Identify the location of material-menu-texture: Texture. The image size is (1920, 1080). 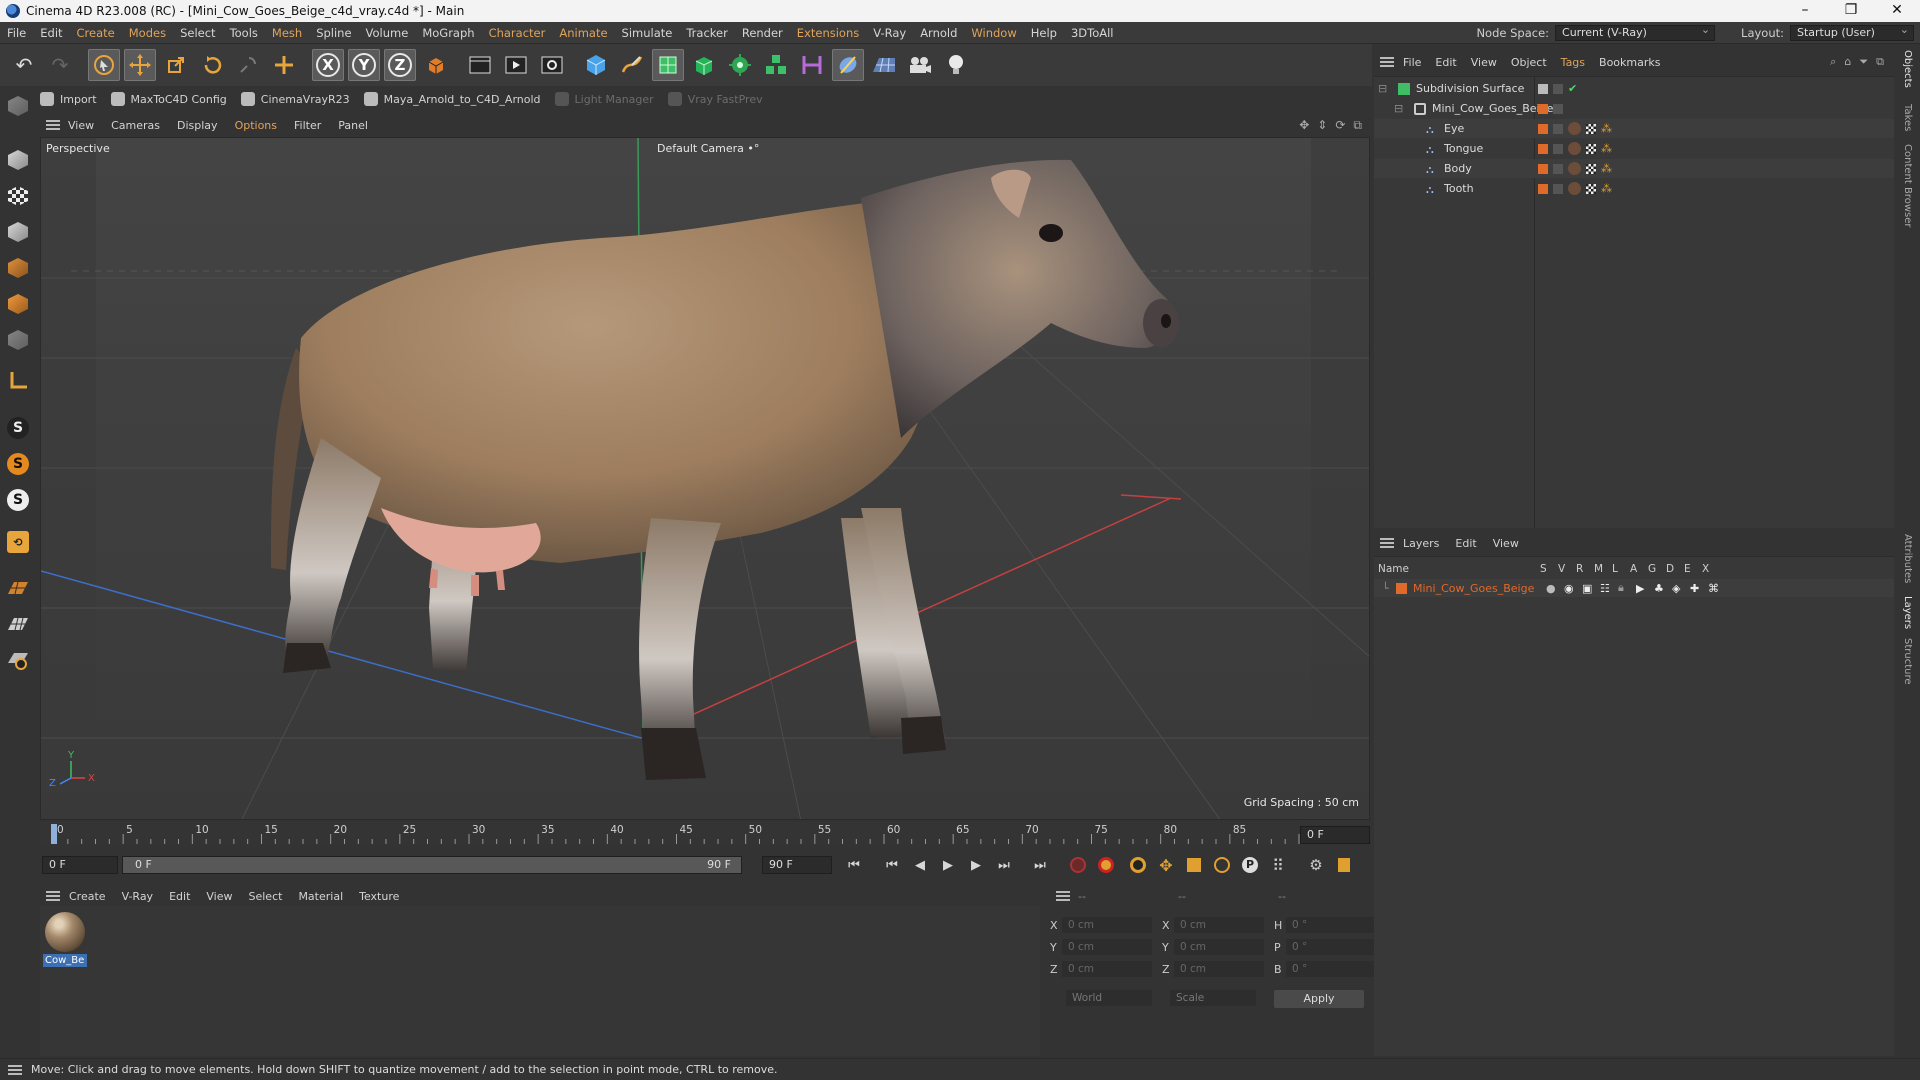
(379, 896).